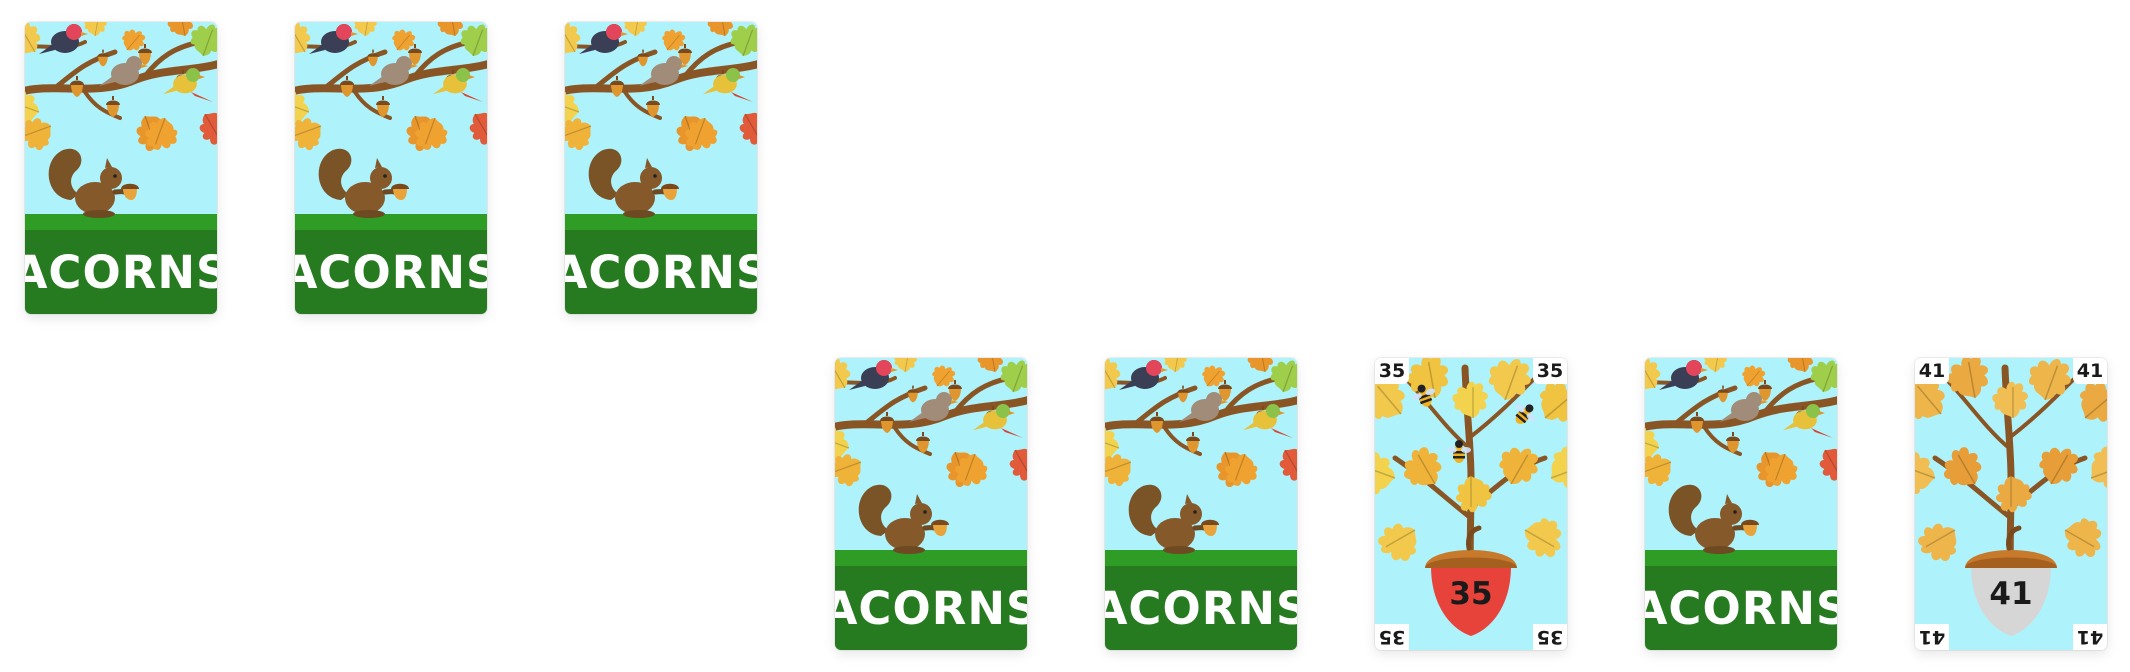 This screenshot has width=2130, height=672. Describe the element at coordinates (2011, 594) in the screenshot. I see `card-41-value: 41` at that location.